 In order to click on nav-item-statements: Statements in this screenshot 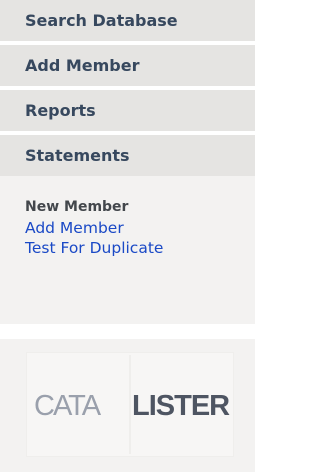, I will do `click(127, 155)`.